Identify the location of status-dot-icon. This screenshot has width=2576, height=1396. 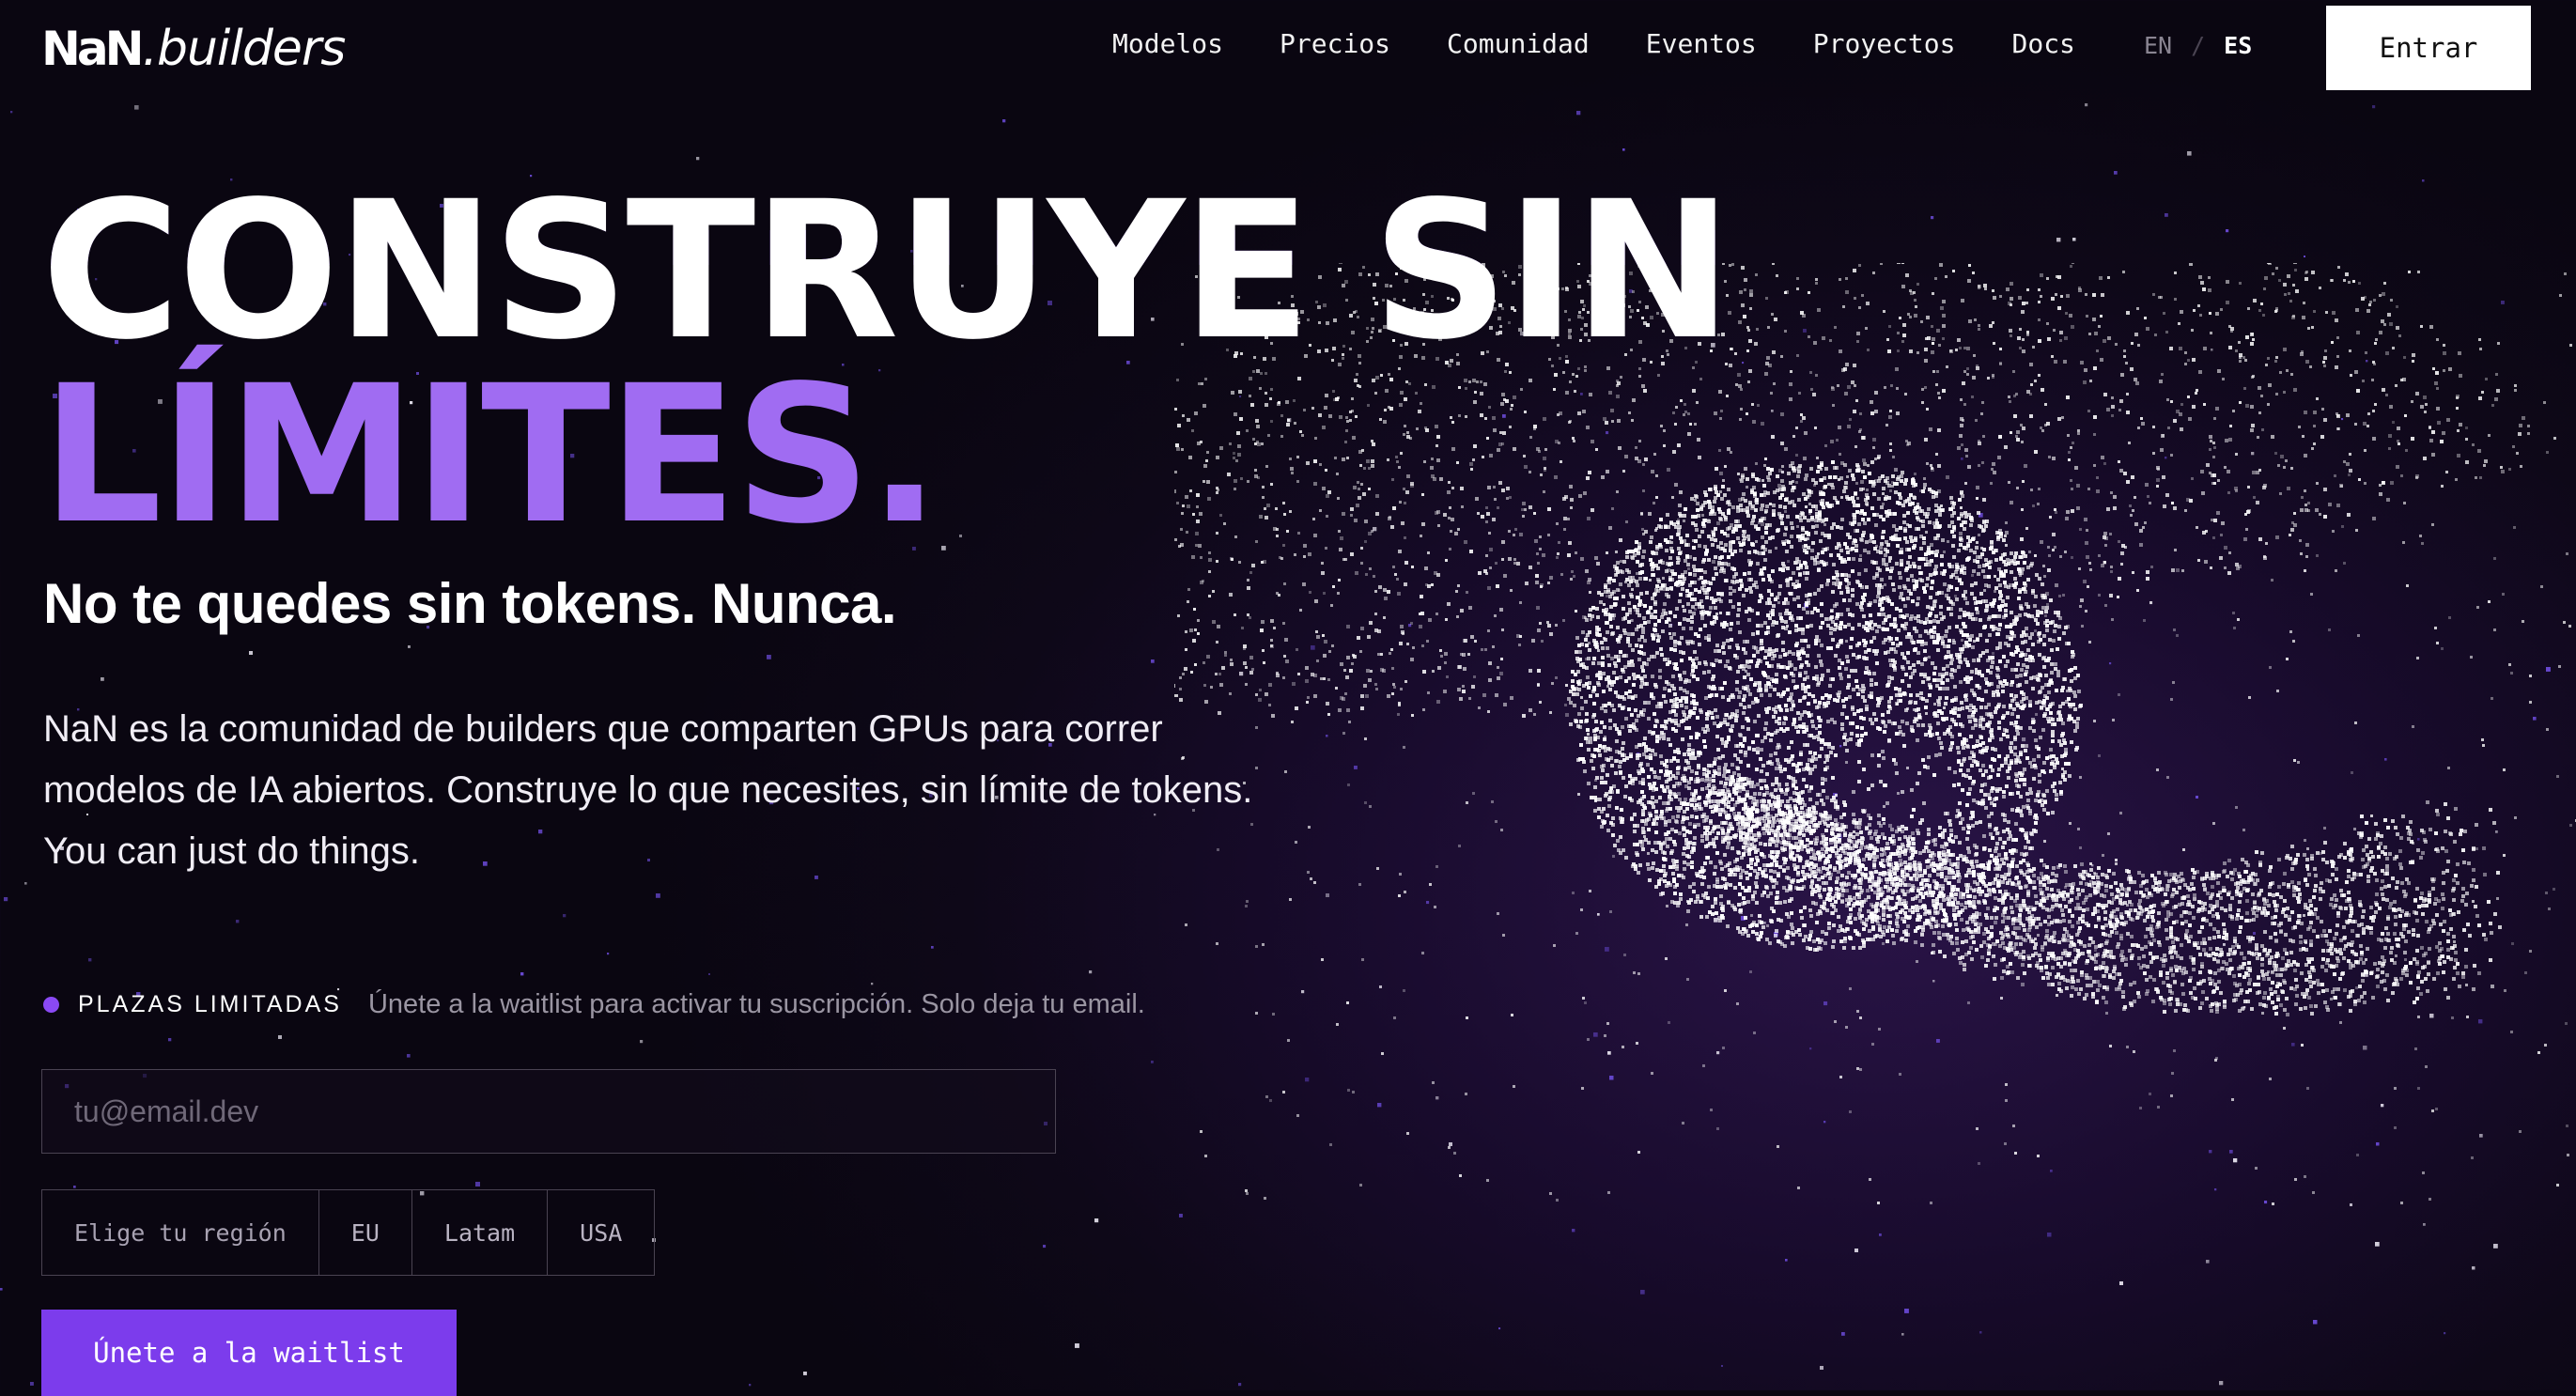
(51, 1005).